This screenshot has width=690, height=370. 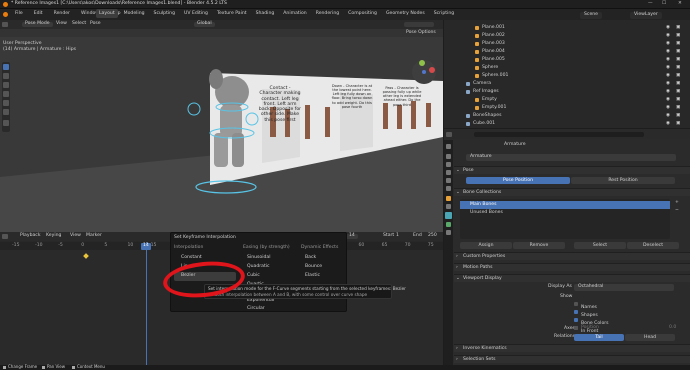 I want to click on timeline-editor-type-icon, so click(x=5, y=236).